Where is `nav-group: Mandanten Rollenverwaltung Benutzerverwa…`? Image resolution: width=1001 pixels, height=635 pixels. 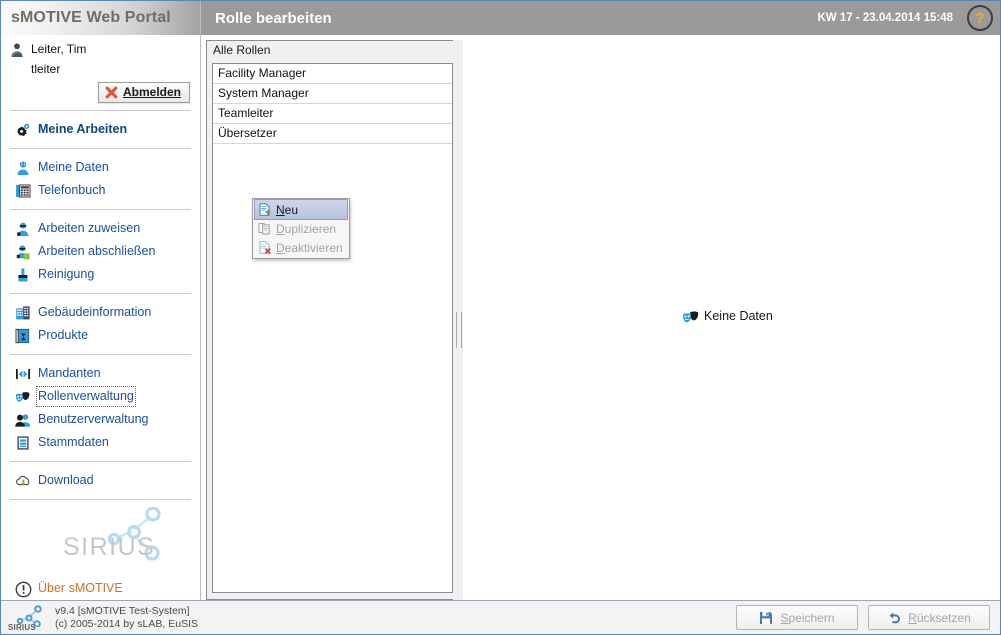 nav-group: Mandanten Rollenverwaltung Benutzerverwa… is located at coordinates (100, 408).